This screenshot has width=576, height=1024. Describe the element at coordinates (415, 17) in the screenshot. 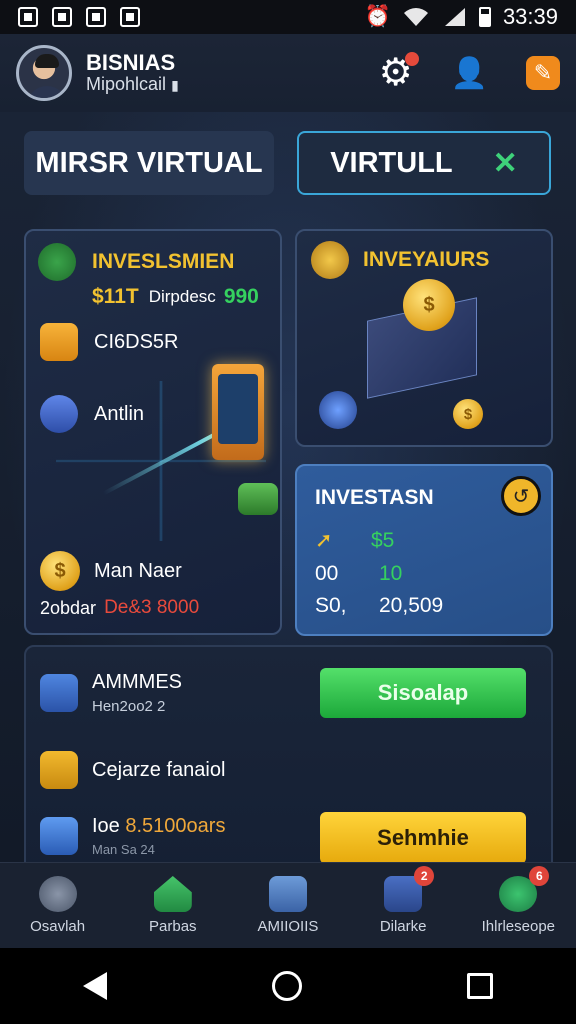

I see `wifi-icon` at that location.